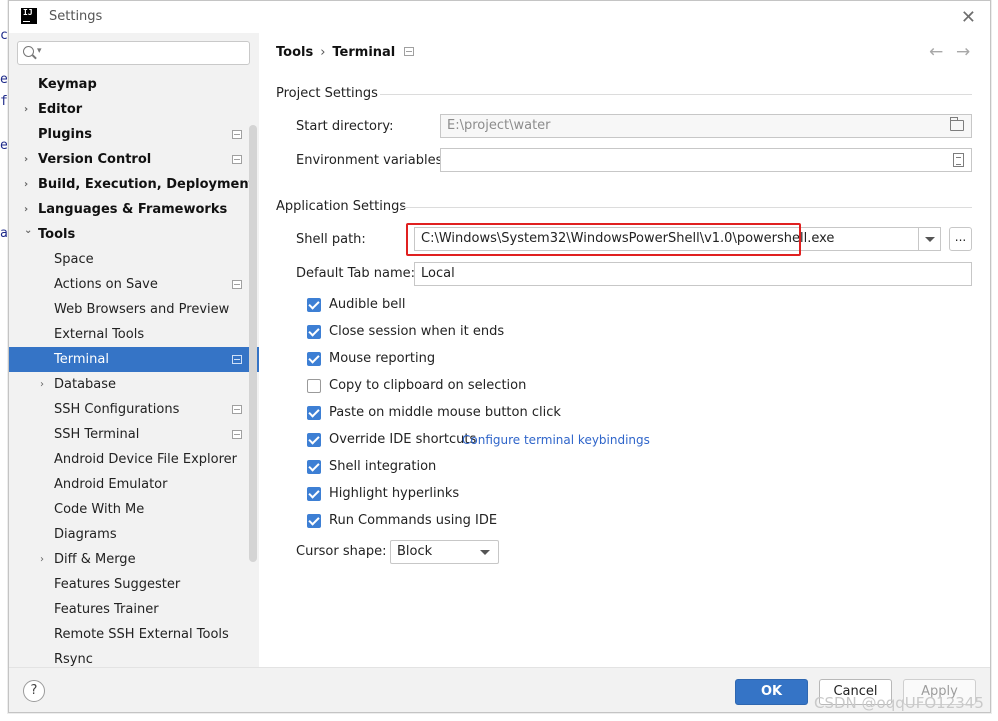 Image resolution: width=998 pixels, height=721 pixels. I want to click on checkbox-label: Highlight hyperlinks, so click(394, 493).